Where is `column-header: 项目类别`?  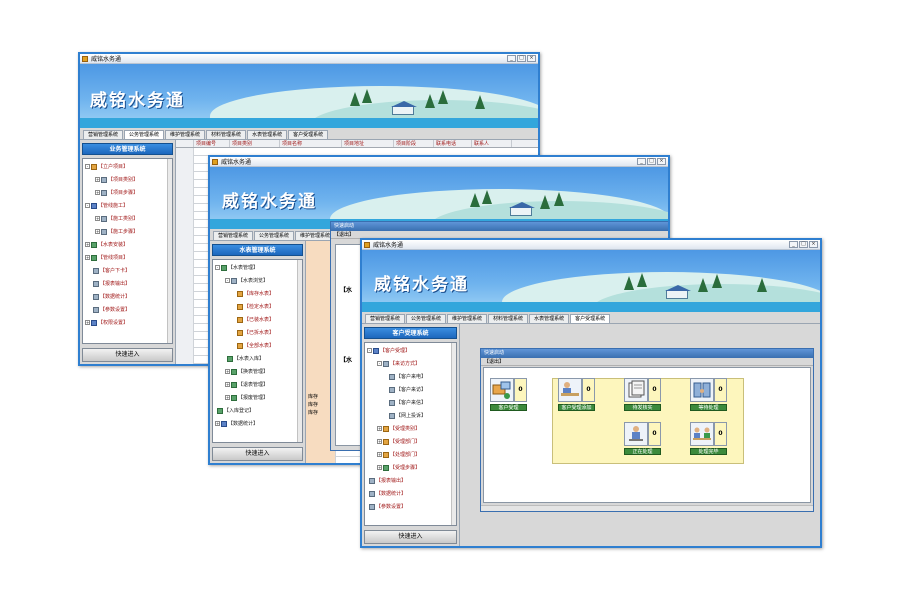 column-header: 项目类别 is located at coordinates (255, 143).